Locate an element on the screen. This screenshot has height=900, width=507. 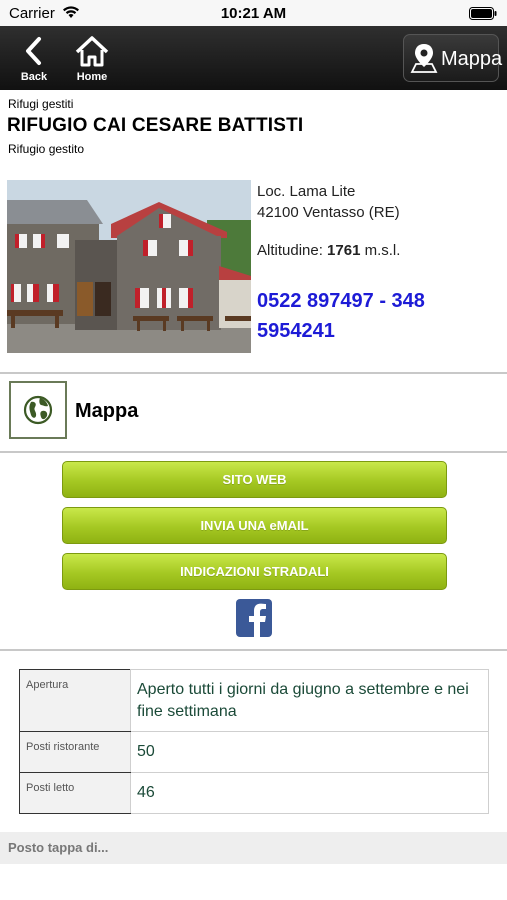
table-key: Apertura is located at coordinates (75, 700).